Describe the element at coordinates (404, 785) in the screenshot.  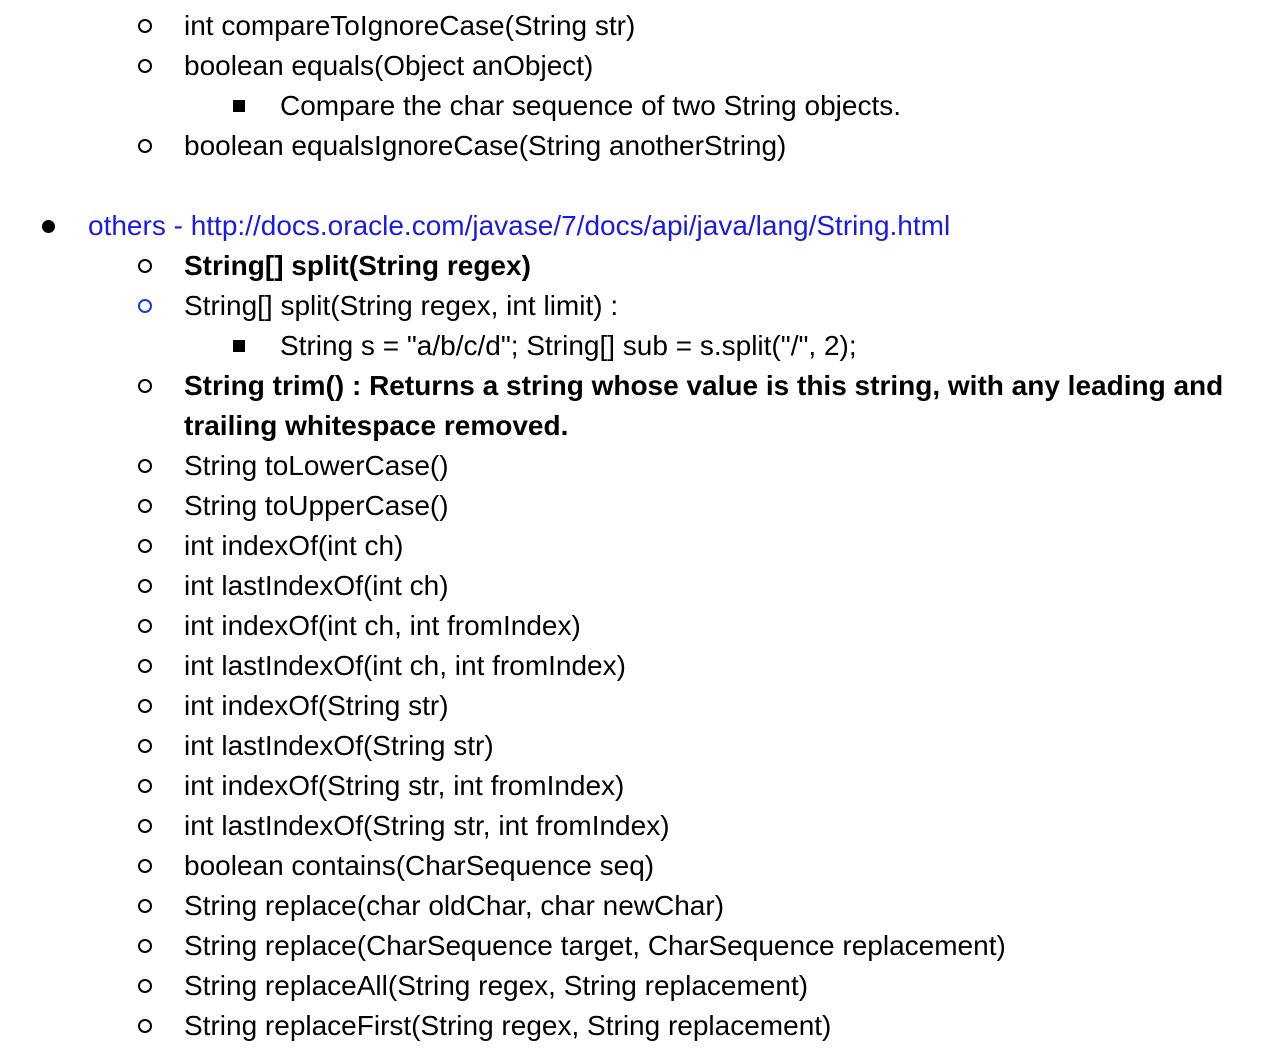
I see `list-item-text: int indexOf(String str, int fromIndex)` at that location.